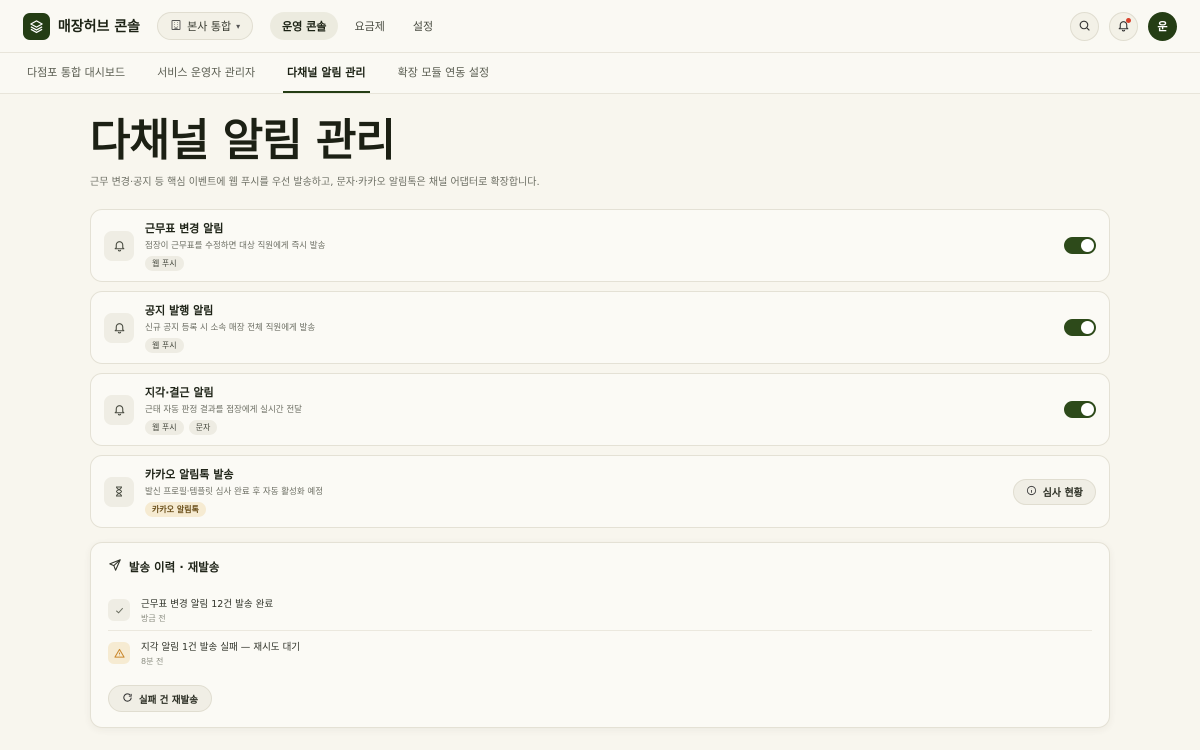 Image resolution: width=1200 pixels, height=750 pixels. I want to click on review-status-button: 심사 현황, so click(1054, 491).